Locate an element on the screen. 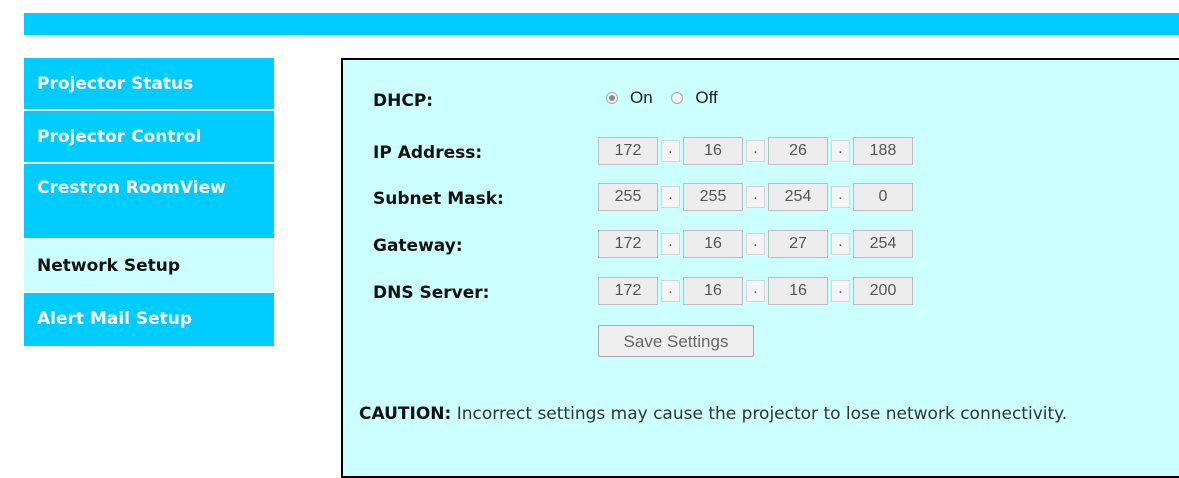  dns-octet-4-input: 200 is located at coordinates (883, 291).